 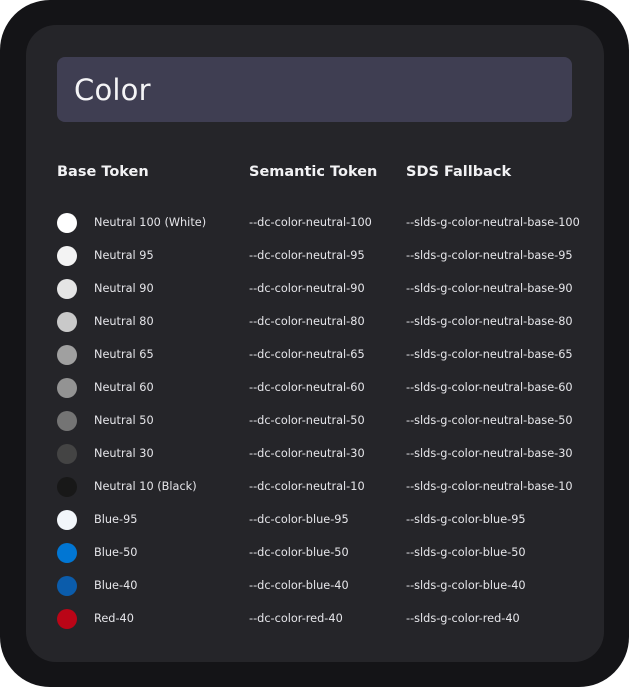 I want to click on sds-fallback-name: --slds-g-color-blue-95, so click(x=466, y=519).